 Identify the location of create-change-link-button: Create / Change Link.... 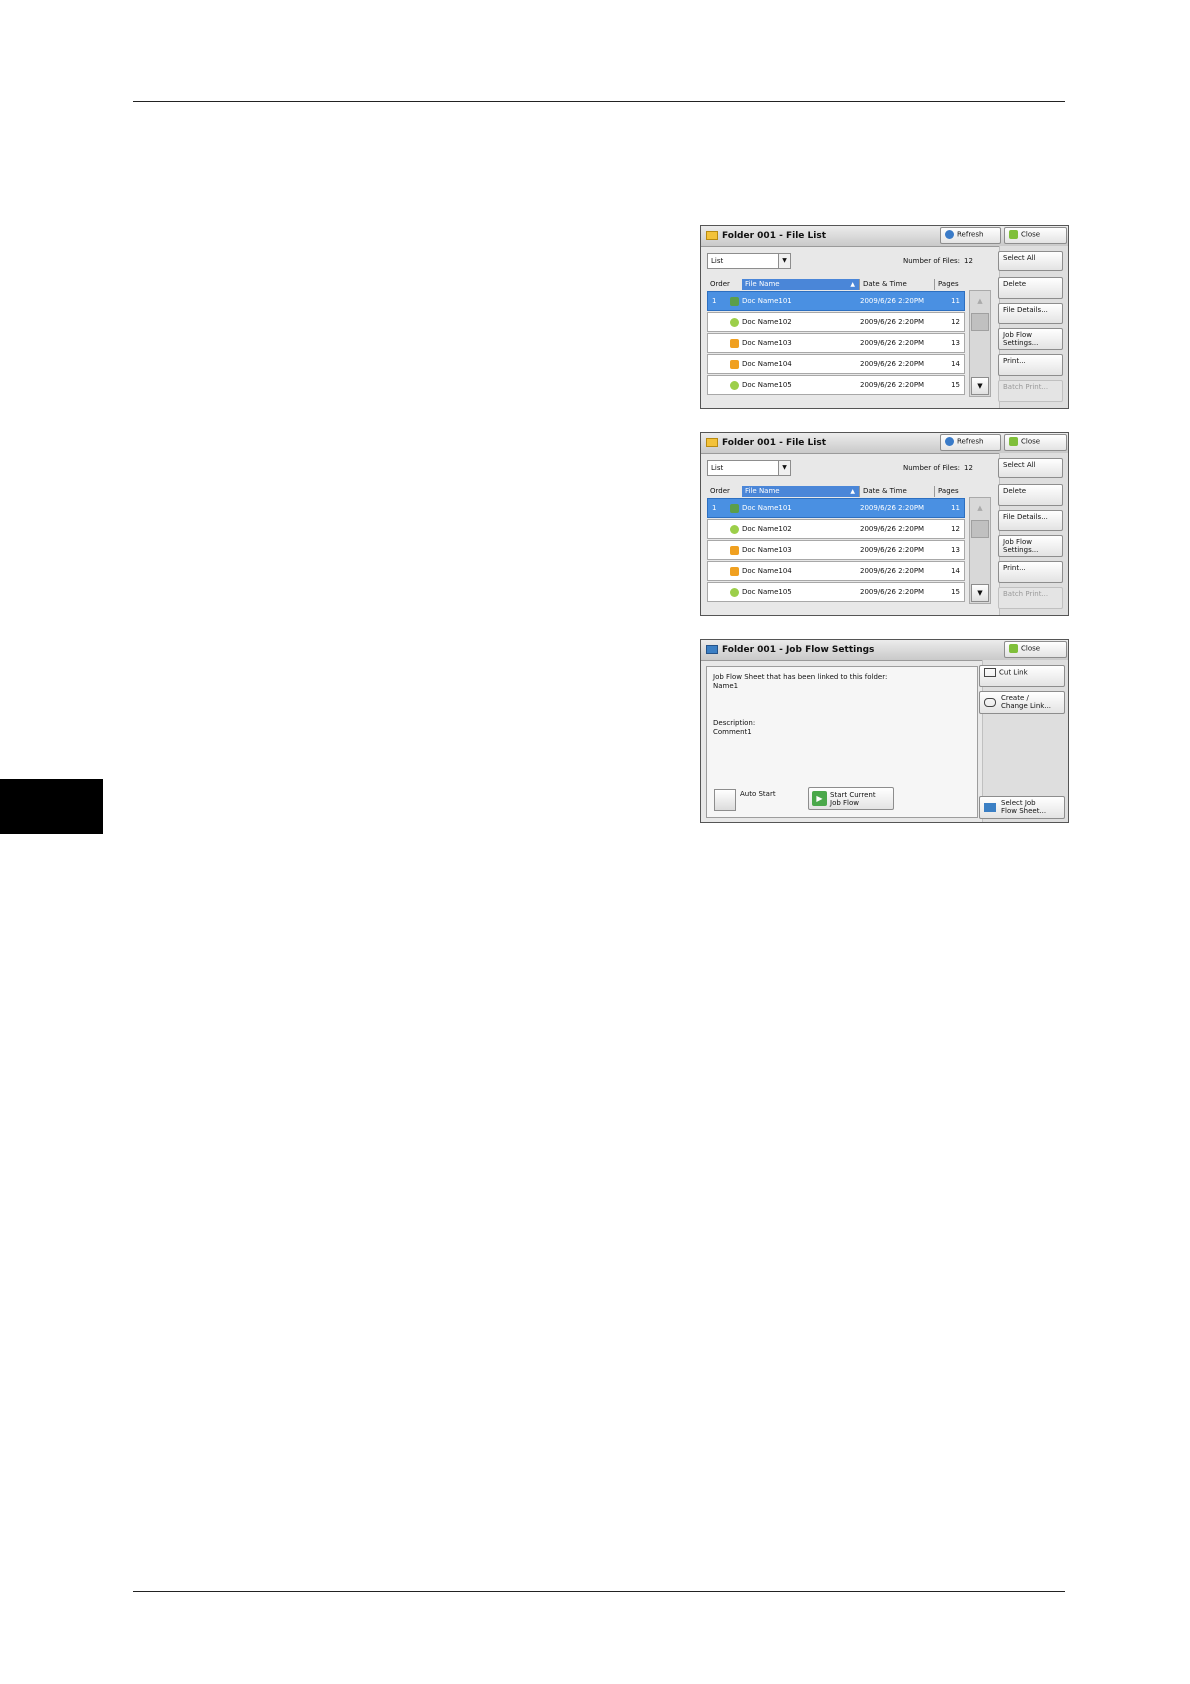
(1022, 702).